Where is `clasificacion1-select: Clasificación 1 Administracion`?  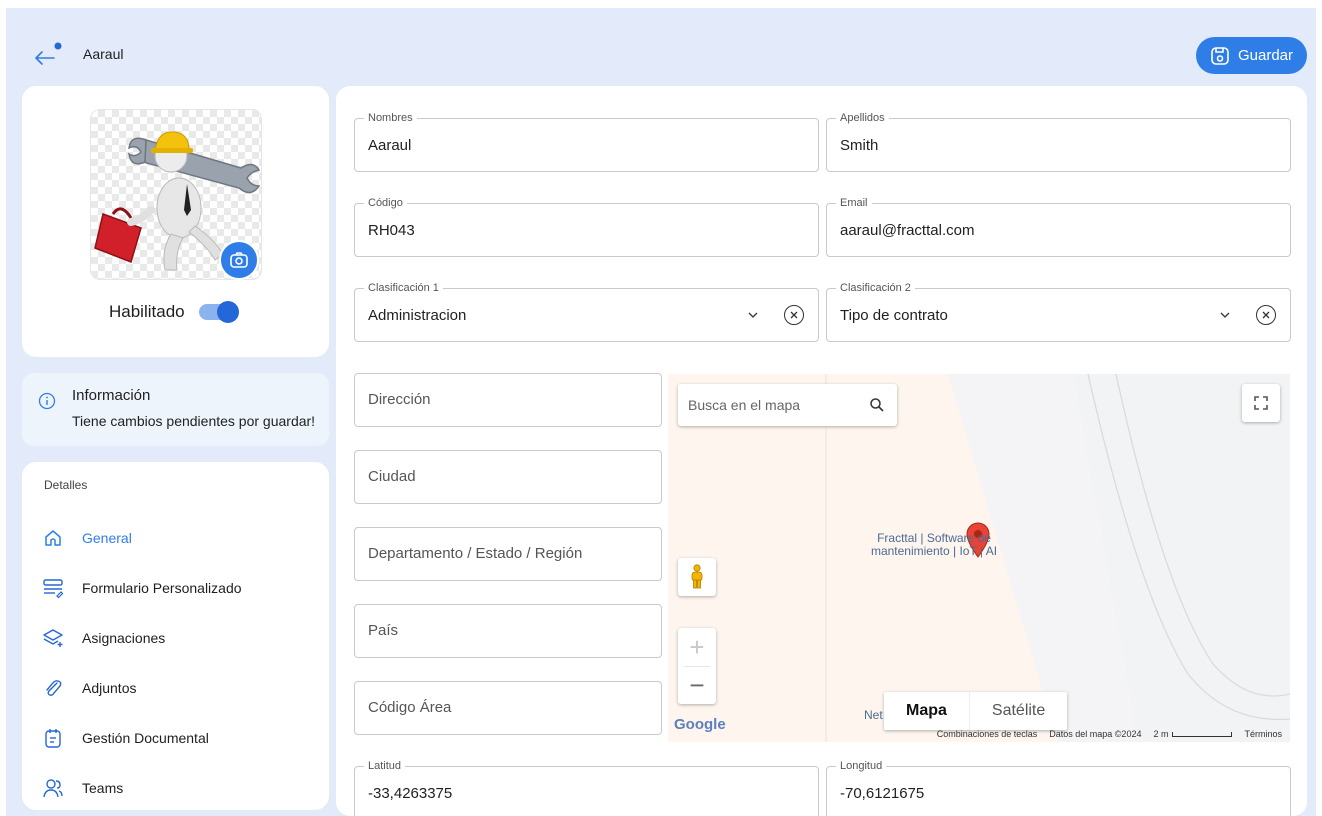
clasificacion1-select: Clasificación 1 Administracion is located at coordinates (586, 311).